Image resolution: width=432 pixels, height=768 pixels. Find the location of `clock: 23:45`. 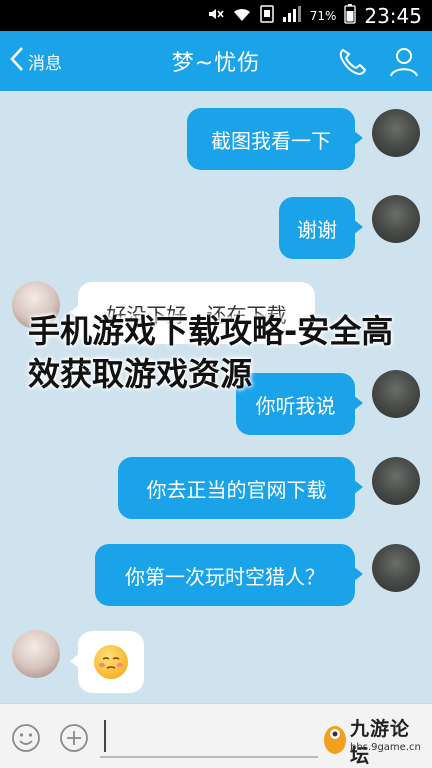

clock: 23:45 is located at coordinates (393, 15).